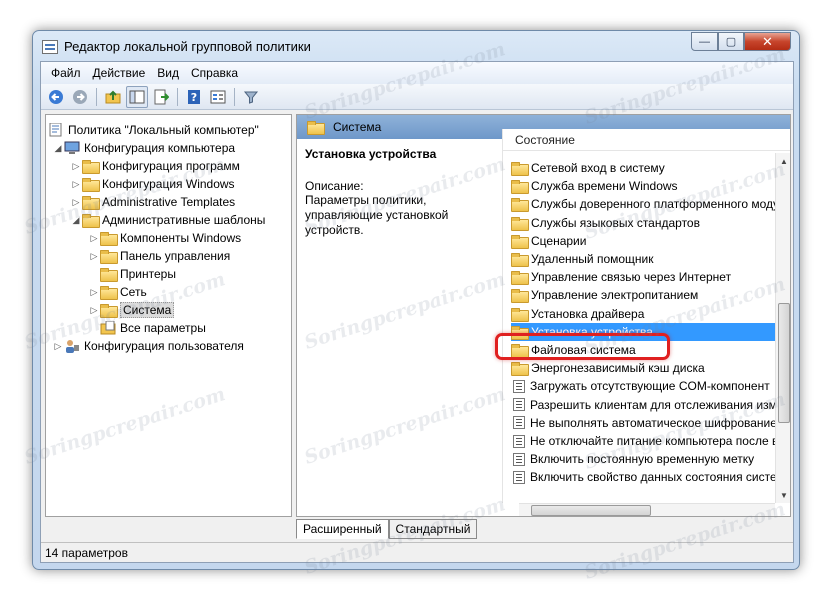  What do you see at coordinates (646, 241) in the screenshot?
I see `list-item: Сценарии` at bounding box center [646, 241].